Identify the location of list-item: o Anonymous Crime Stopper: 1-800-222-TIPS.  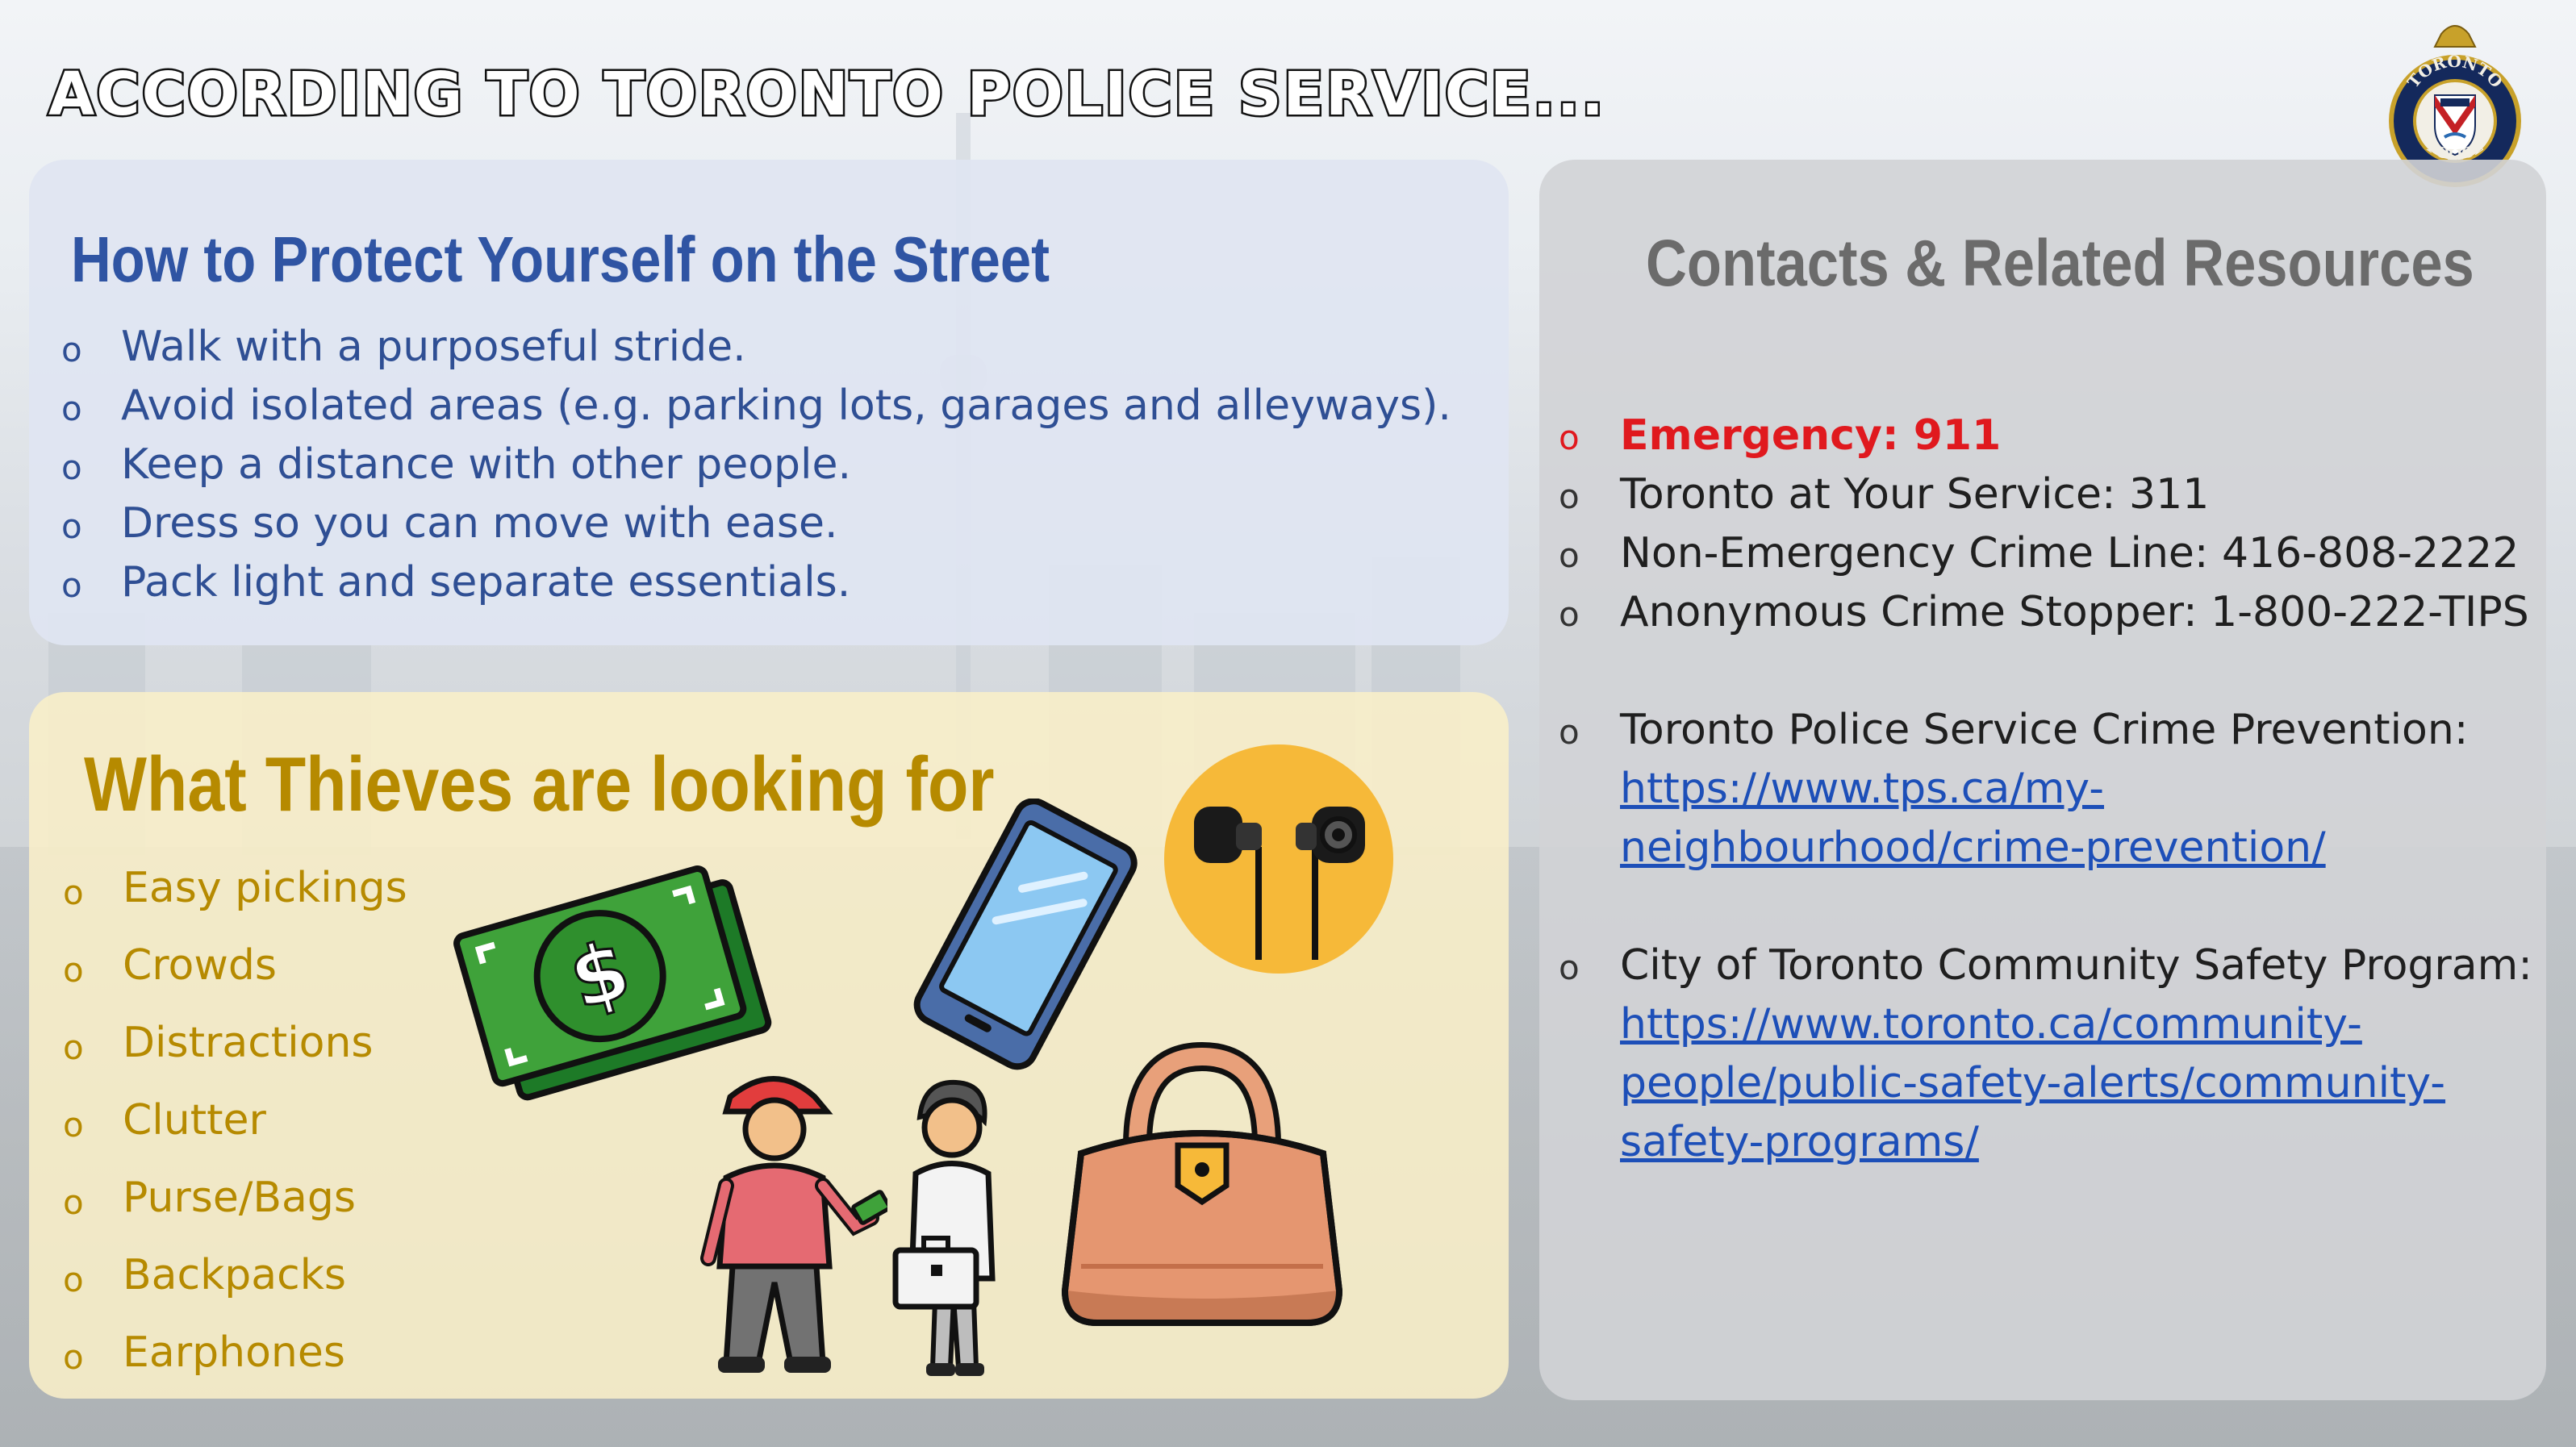
(2046, 612).